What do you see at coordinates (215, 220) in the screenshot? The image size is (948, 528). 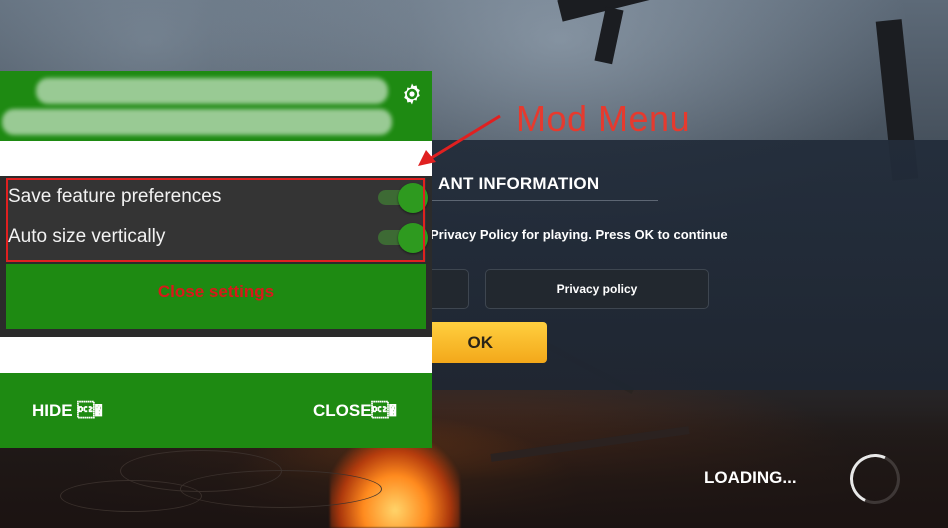 I see `annotation-highlight-box` at bounding box center [215, 220].